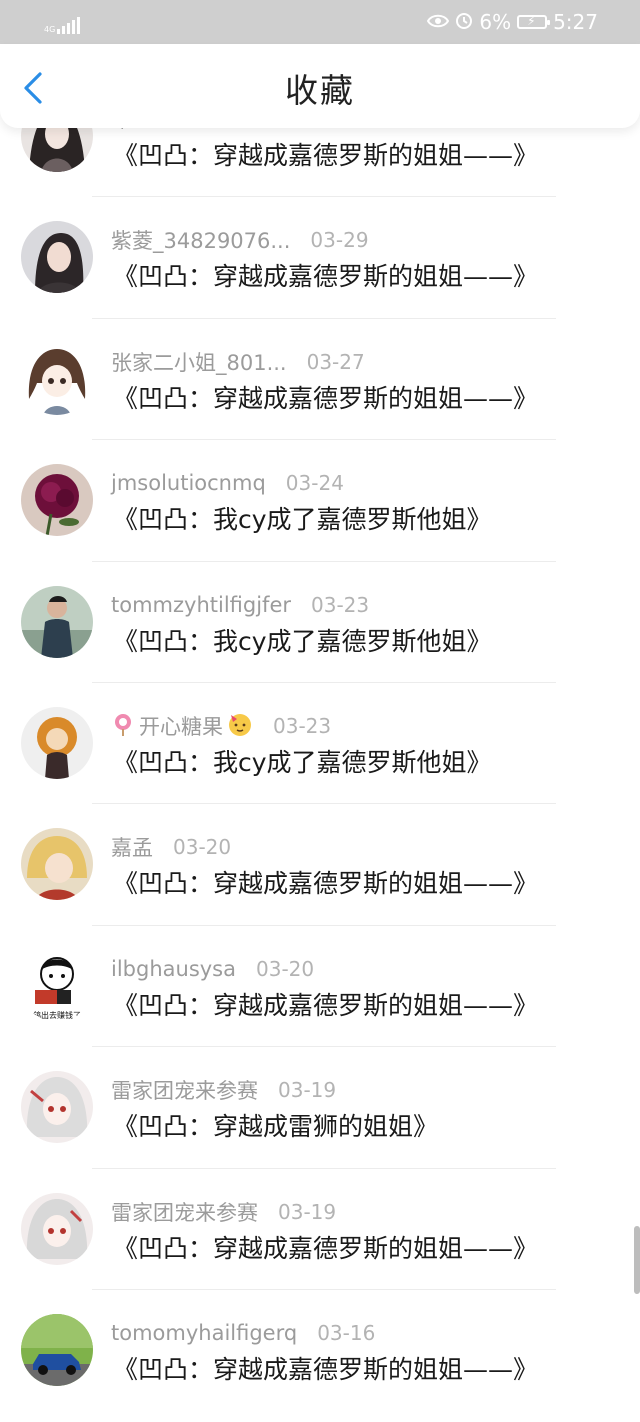  What do you see at coordinates (464, 22) in the screenshot?
I see `alarm-icon` at bounding box center [464, 22].